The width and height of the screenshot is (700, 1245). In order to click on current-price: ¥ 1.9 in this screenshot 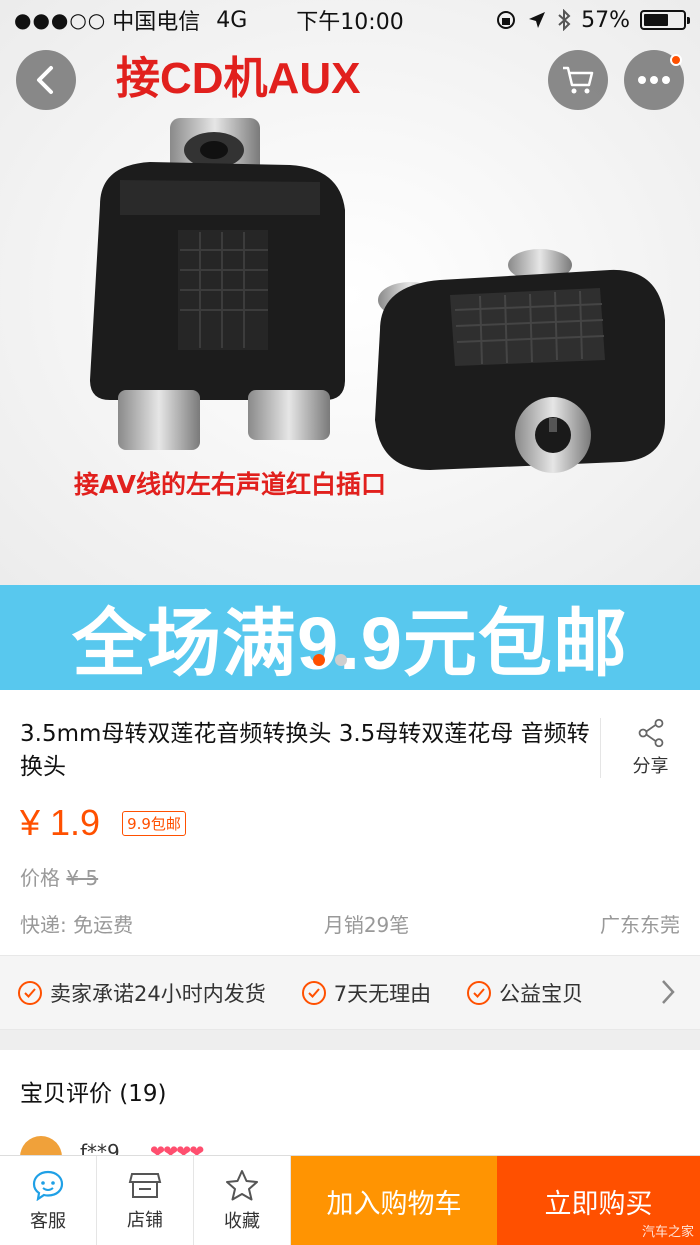, I will do `click(60, 822)`.